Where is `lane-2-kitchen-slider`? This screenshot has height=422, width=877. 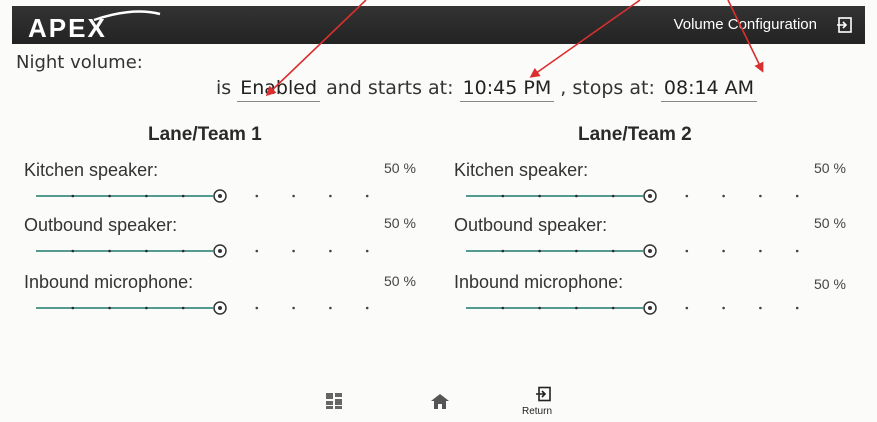 lane-2-kitchen-slider is located at coordinates (650, 196).